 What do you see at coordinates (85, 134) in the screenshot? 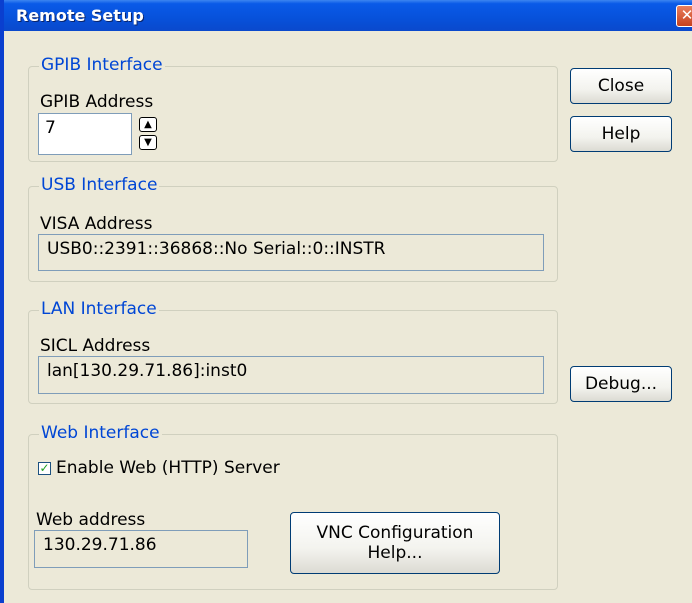
I see `gpib-address-input: 7` at bounding box center [85, 134].